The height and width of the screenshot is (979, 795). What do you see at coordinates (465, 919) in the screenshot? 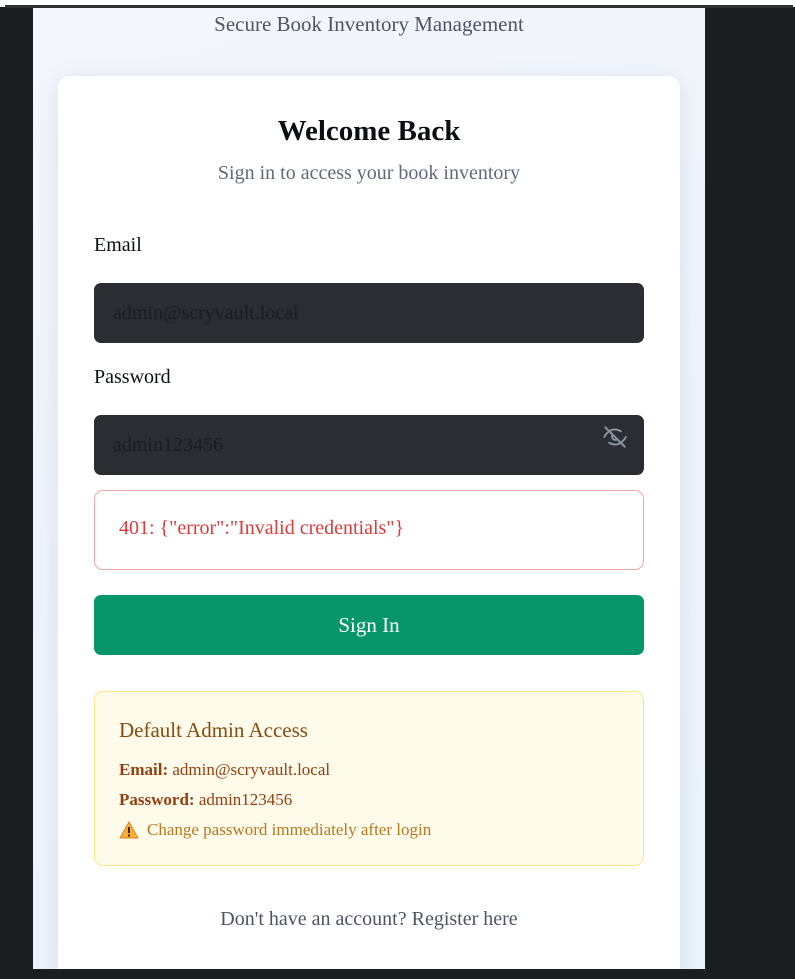
I see `register-link: Register here` at bounding box center [465, 919].